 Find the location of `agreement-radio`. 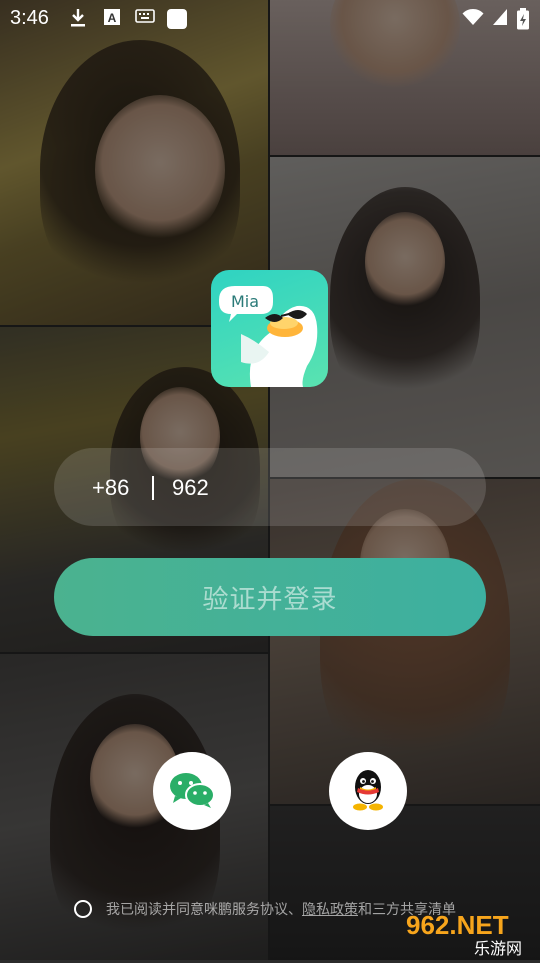

agreement-radio is located at coordinates (83, 909).